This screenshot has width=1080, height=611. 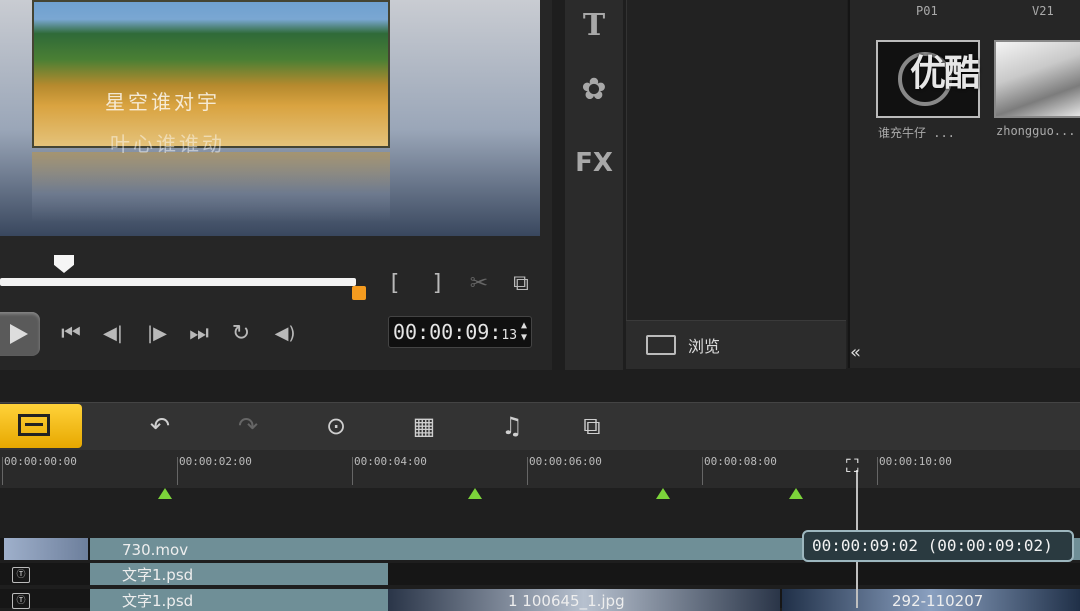 What do you see at coordinates (938, 546) in the screenshot?
I see `timecode-tooltip: 00:00:09:02 (00:00:09:02)` at bounding box center [938, 546].